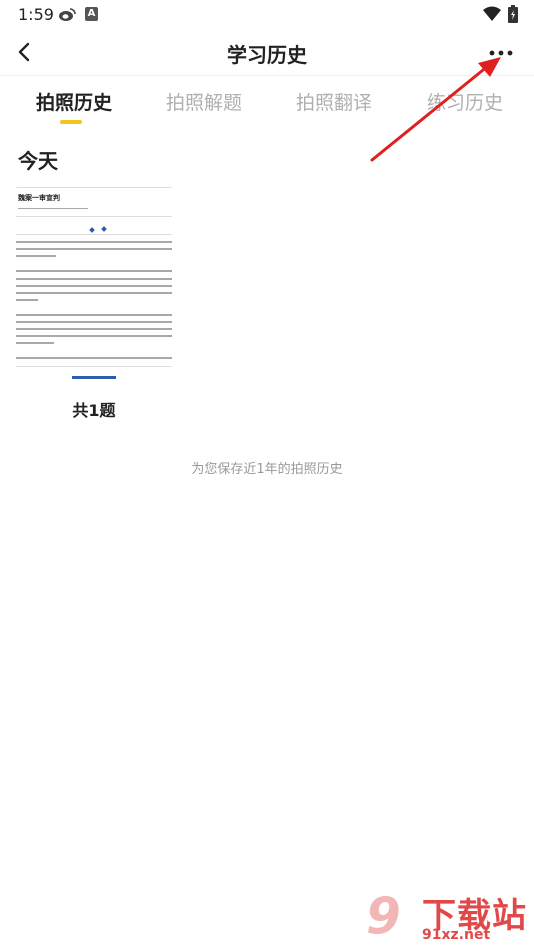  What do you see at coordinates (74, 101) in the screenshot?
I see `tab-photo-history: 拍照历史` at bounding box center [74, 101].